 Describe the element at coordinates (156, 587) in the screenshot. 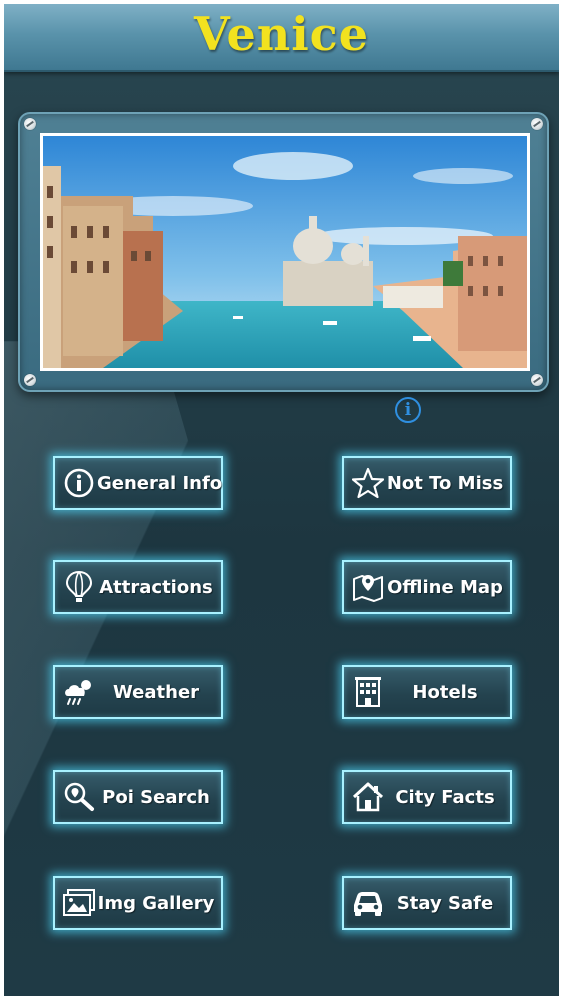

I see `attractions-label: Attractions` at that location.